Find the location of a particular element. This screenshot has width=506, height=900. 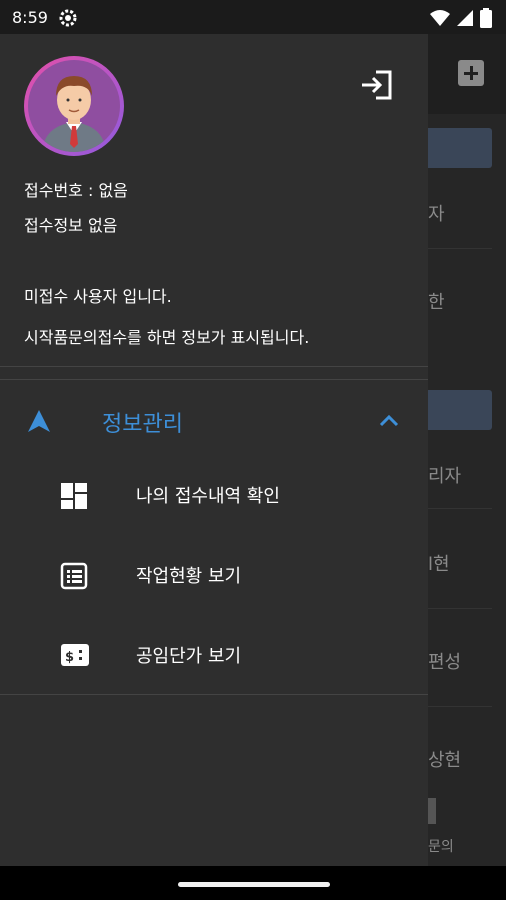

menu-item-label: 공임단가 보기 is located at coordinates (189, 656).